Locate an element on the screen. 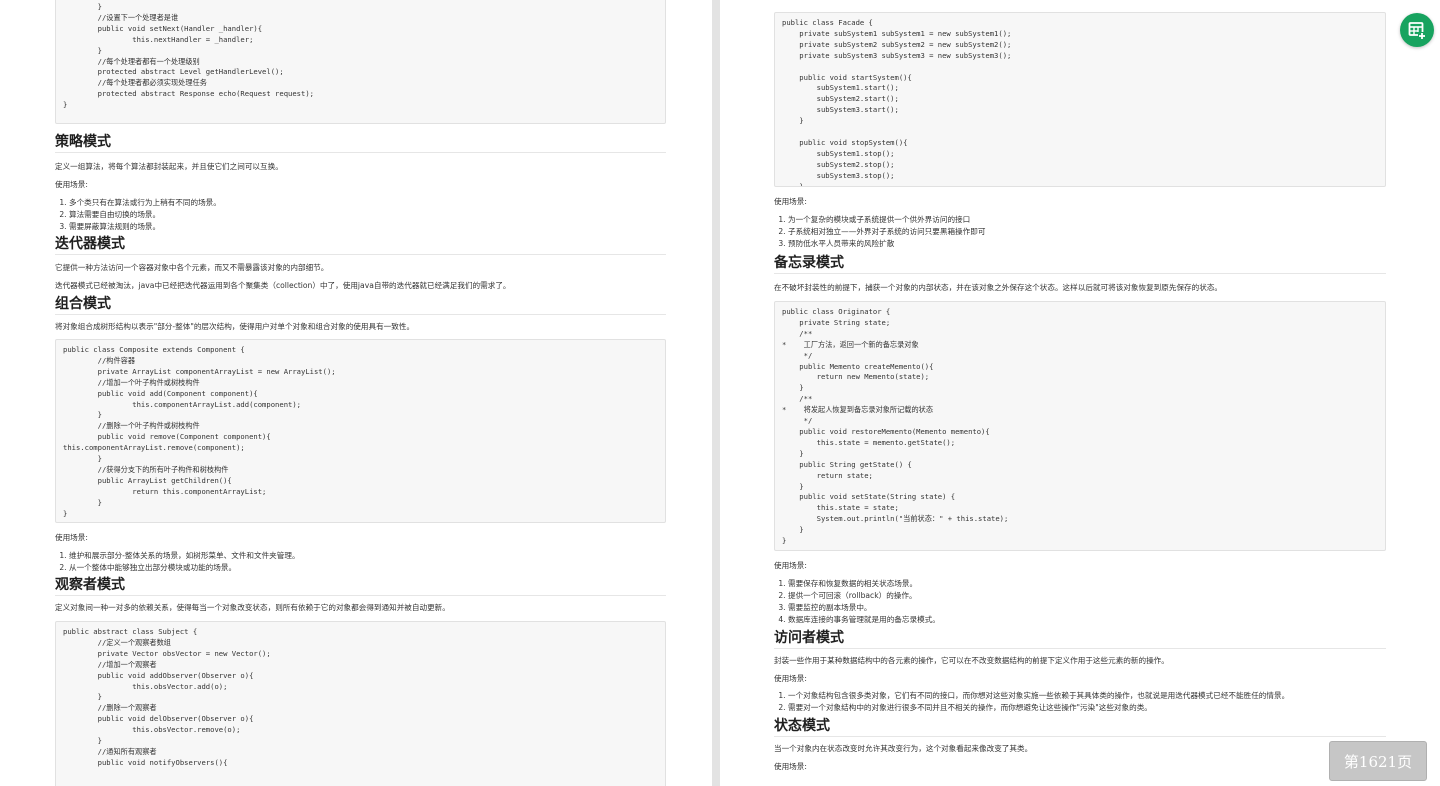 This screenshot has width=1440, height=786. strategy-desc: 定义一组算法，将每个算法都封装起来，并且使它们之间可以互换。 is located at coordinates (169, 166).